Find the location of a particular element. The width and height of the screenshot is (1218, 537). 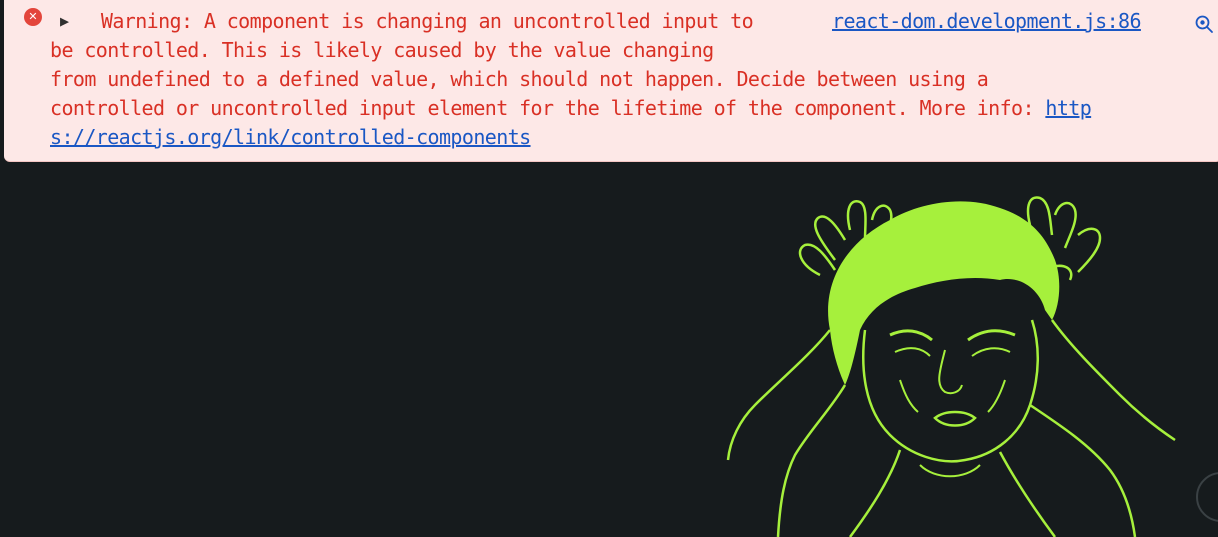

magnifier-icon is located at coordinates (1204, 24).